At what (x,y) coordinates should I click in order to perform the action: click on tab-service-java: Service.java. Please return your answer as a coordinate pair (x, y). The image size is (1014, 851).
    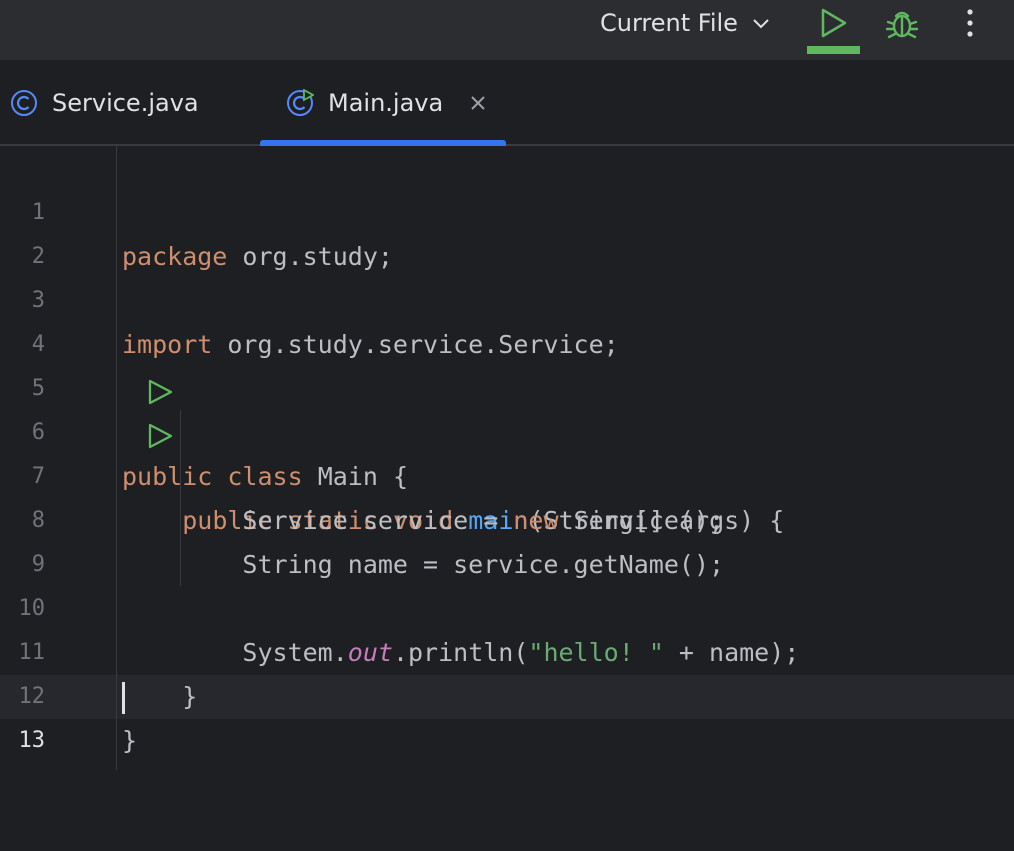
    Looking at the image, I should click on (104, 103).